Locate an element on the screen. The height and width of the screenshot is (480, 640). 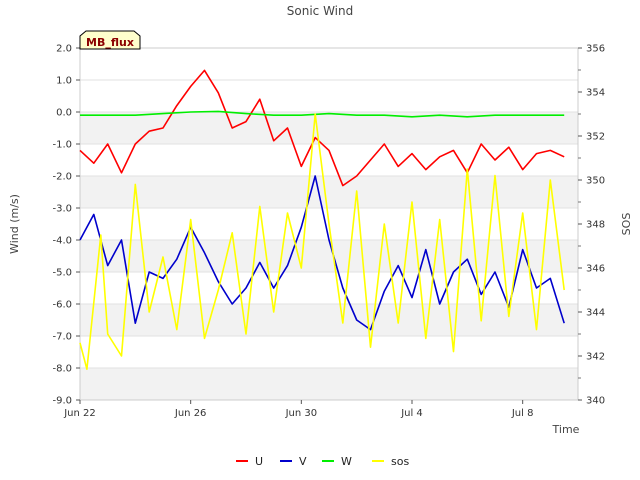
legend-label-sos: sos is located at coordinates (400, 461).